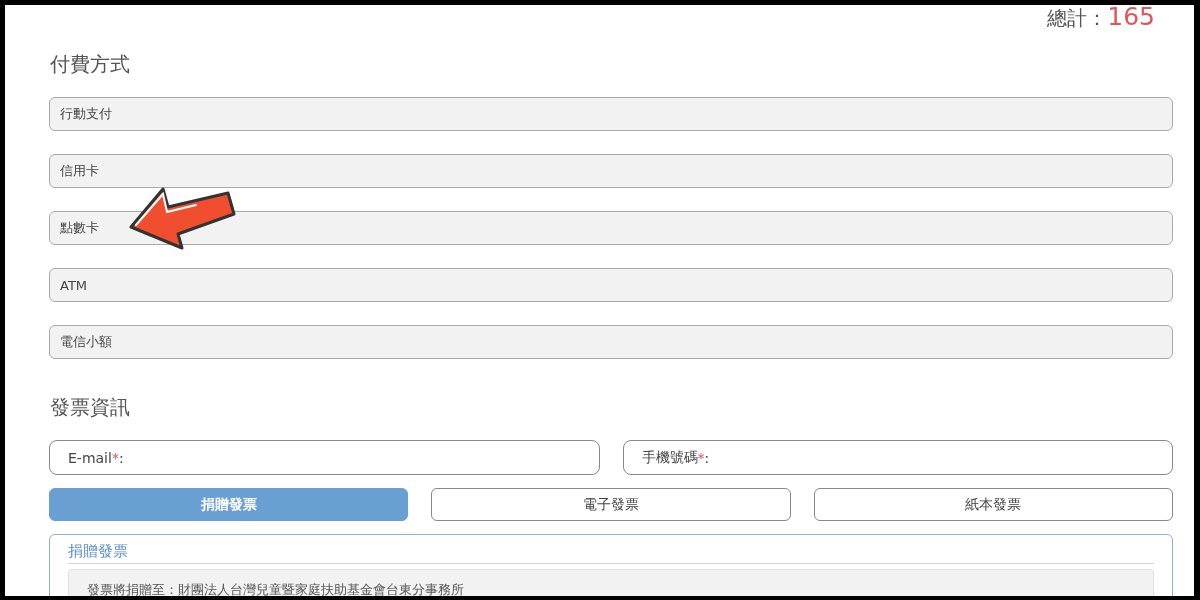 The image size is (1200, 600). Describe the element at coordinates (275, 589) in the screenshot. I see `donation-note: 發票將捐贈至：財團法人台灣兒童暨家庭扶助基金會台東分事務所` at that location.